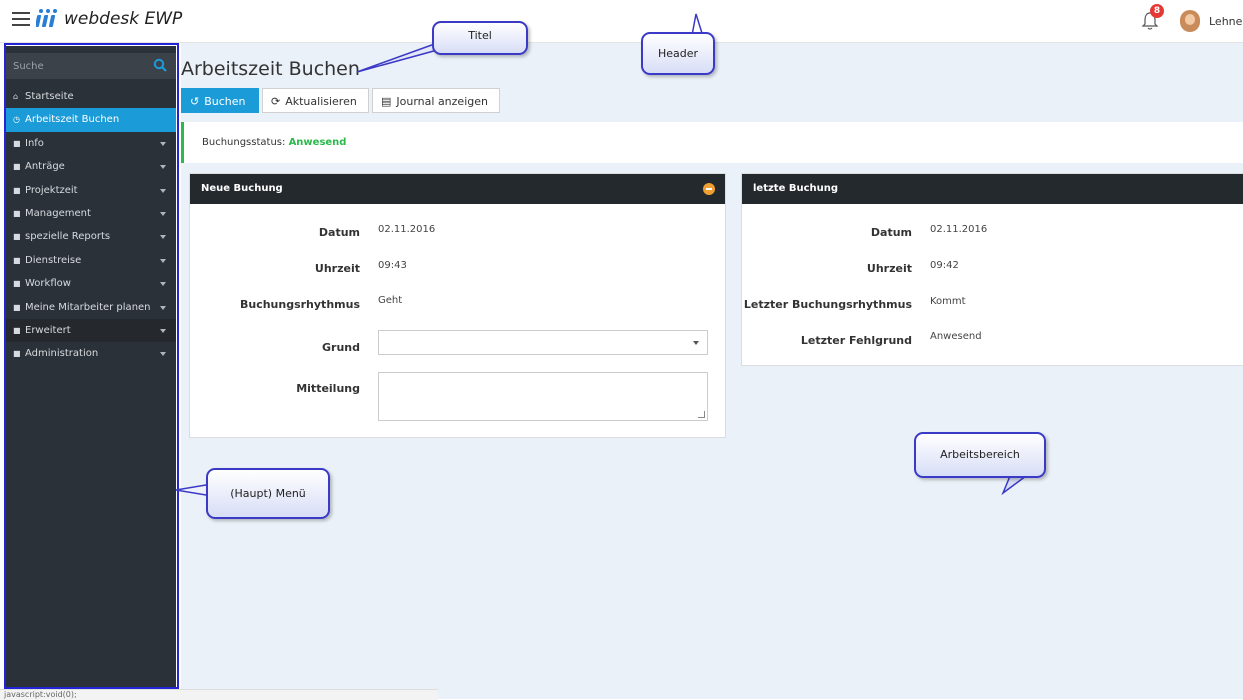 The height and width of the screenshot is (700, 1243). I want to click on app-logo-text: webdesk EWP, so click(123, 19).